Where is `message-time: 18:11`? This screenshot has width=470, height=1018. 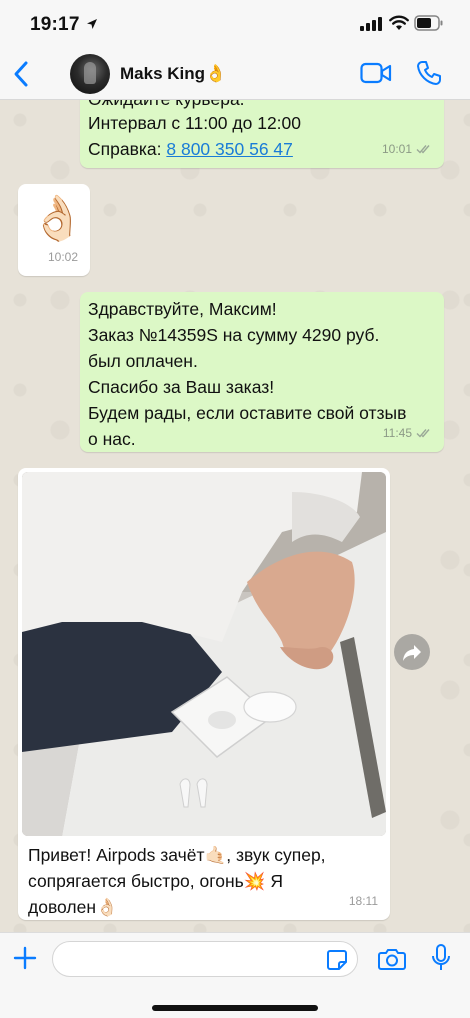
message-time: 18:11 is located at coordinates (363, 901).